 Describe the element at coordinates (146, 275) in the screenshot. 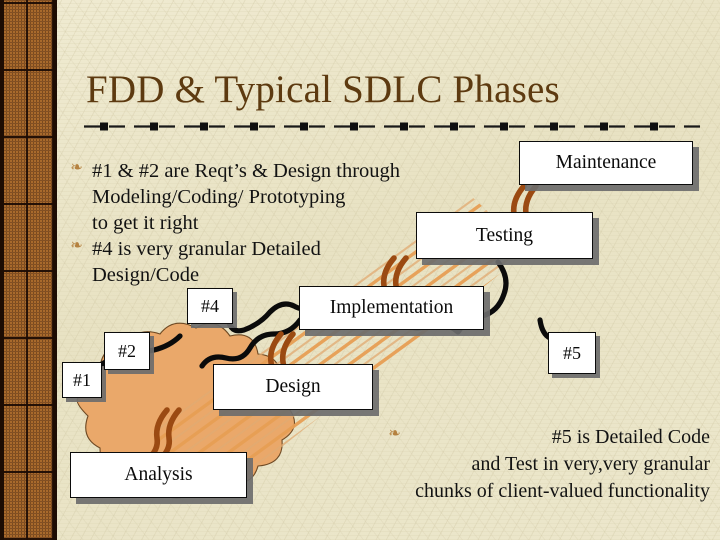

I see `bullet-line: Design/Code` at that location.